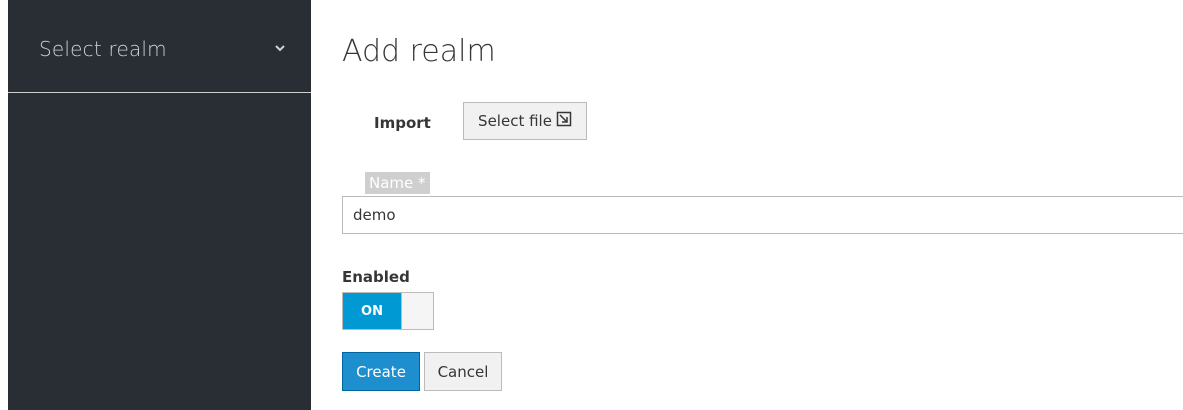 The height and width of the screenshot is (410, 1183). Describe the element at coordinates (762, 215) in the screenshot. I see `name-input` at that location.